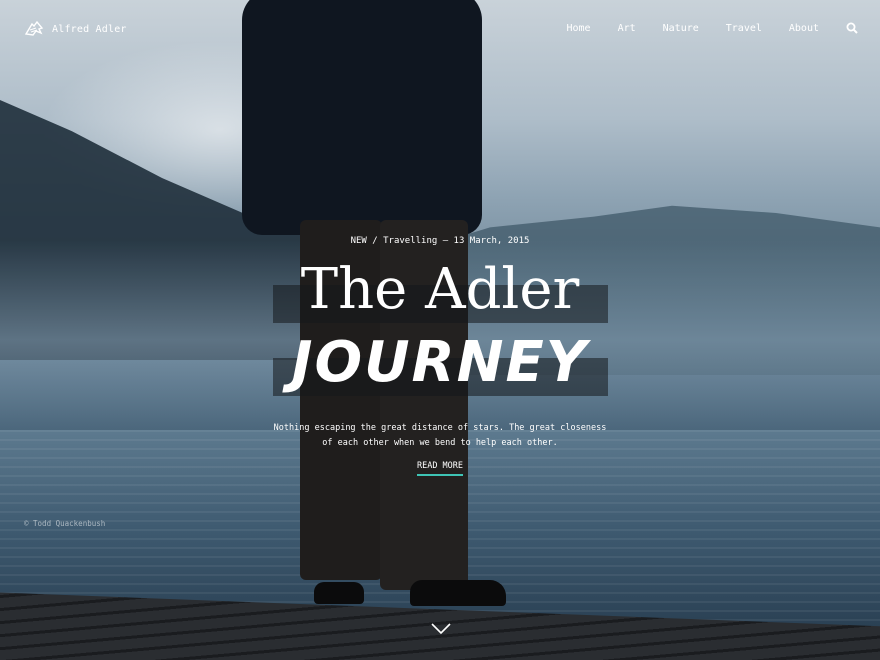  Describe the element at coordinates (458, 593) in the screenshot. I see `person-shoe-right` at that location.